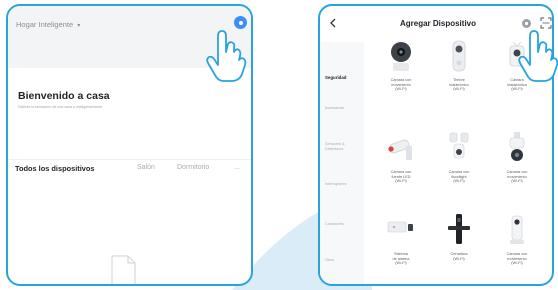 The image size is (558, 290). I want to click on device-label: Sistema de alarma (Wi-Fi), so click(401, 259).